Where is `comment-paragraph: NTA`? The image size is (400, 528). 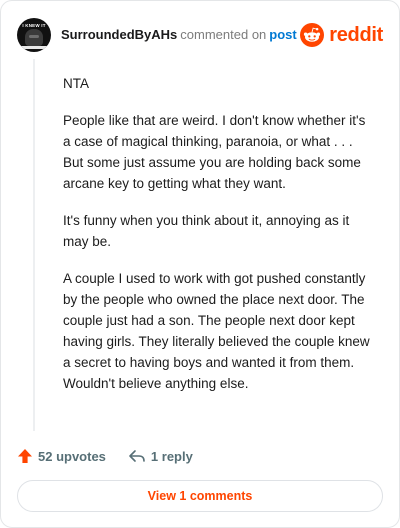
comment-paragraph: NTA is located at coordinates (76, 83).